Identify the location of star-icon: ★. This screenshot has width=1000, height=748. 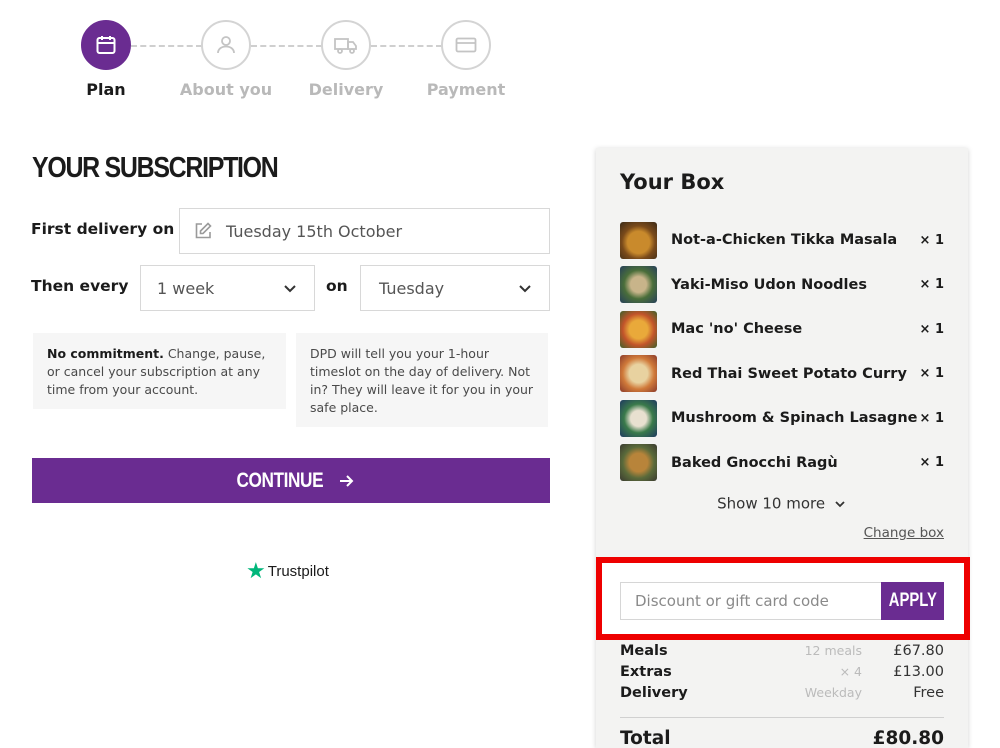
(256, 570).